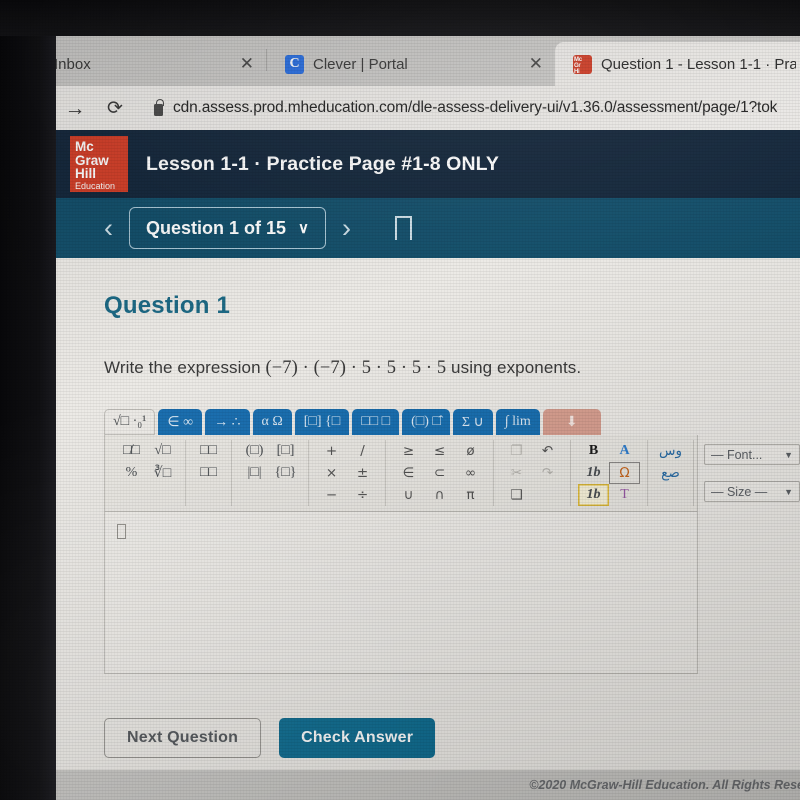  I want to click on tab-arrows: → ∴, so click(227, 422).